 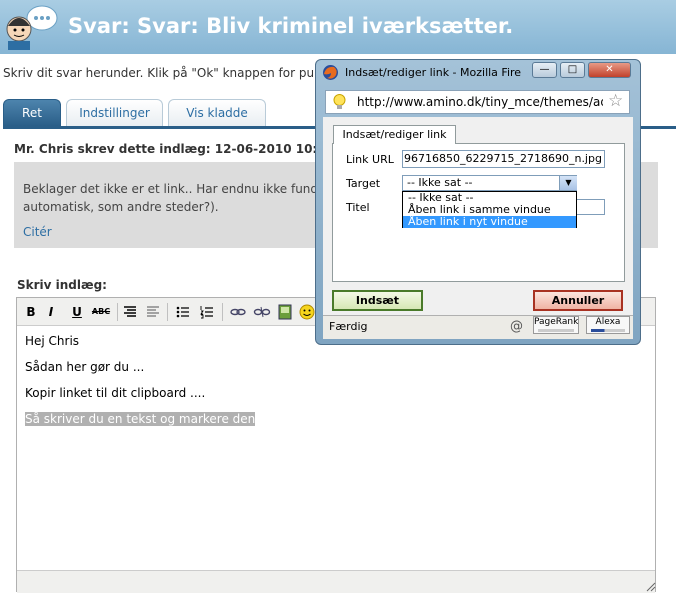 I want to click on underline-button: U, so click(x=77, y=312).